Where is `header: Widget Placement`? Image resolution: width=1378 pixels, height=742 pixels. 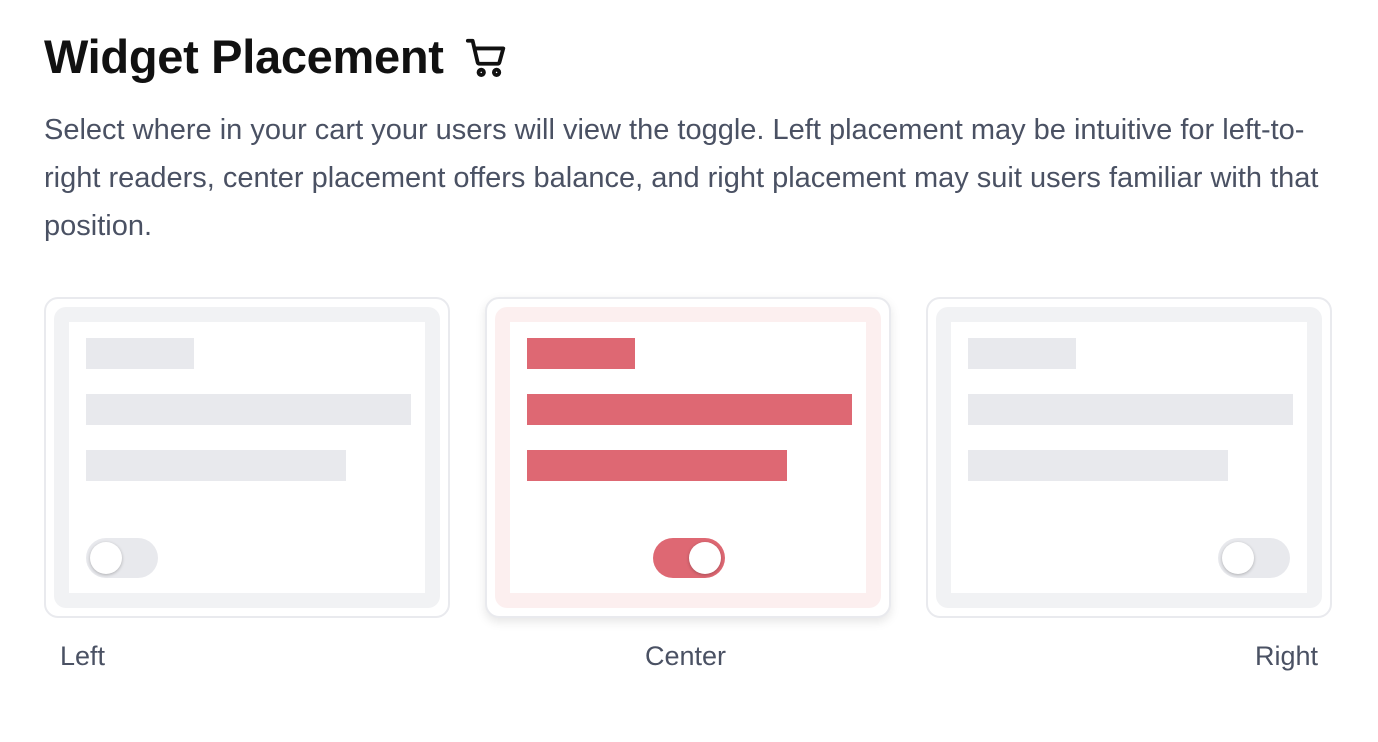 header: Widget Placement is located at coordinates (277, 57).